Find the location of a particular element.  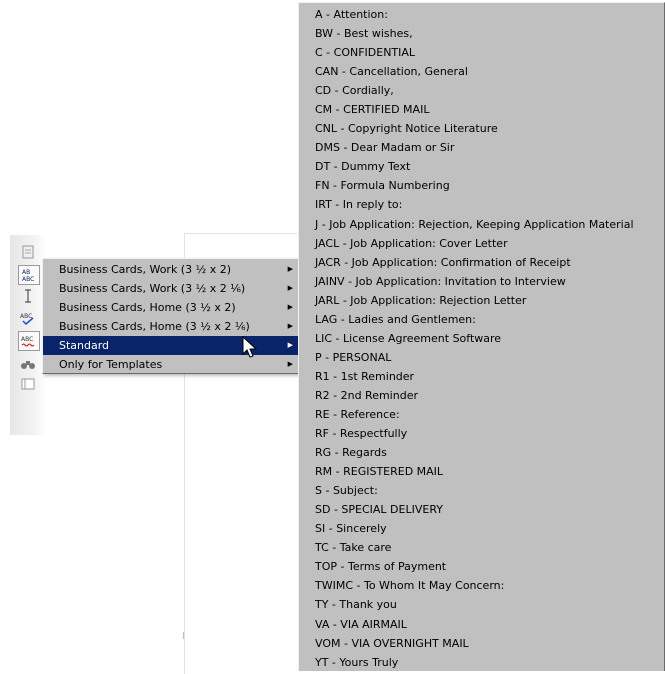

autotext-item: TWIMC - To Whom It May Concern: is located at coordinates (481, 585).